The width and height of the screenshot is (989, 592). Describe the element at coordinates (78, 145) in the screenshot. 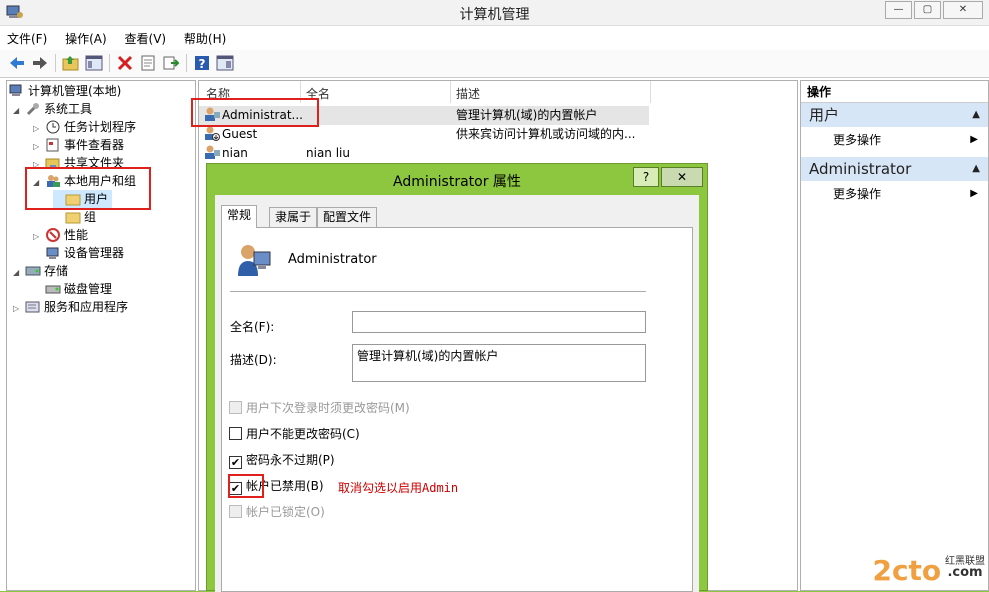

I see `tree-event-viewer: ▷ 事件查看器` at that location.